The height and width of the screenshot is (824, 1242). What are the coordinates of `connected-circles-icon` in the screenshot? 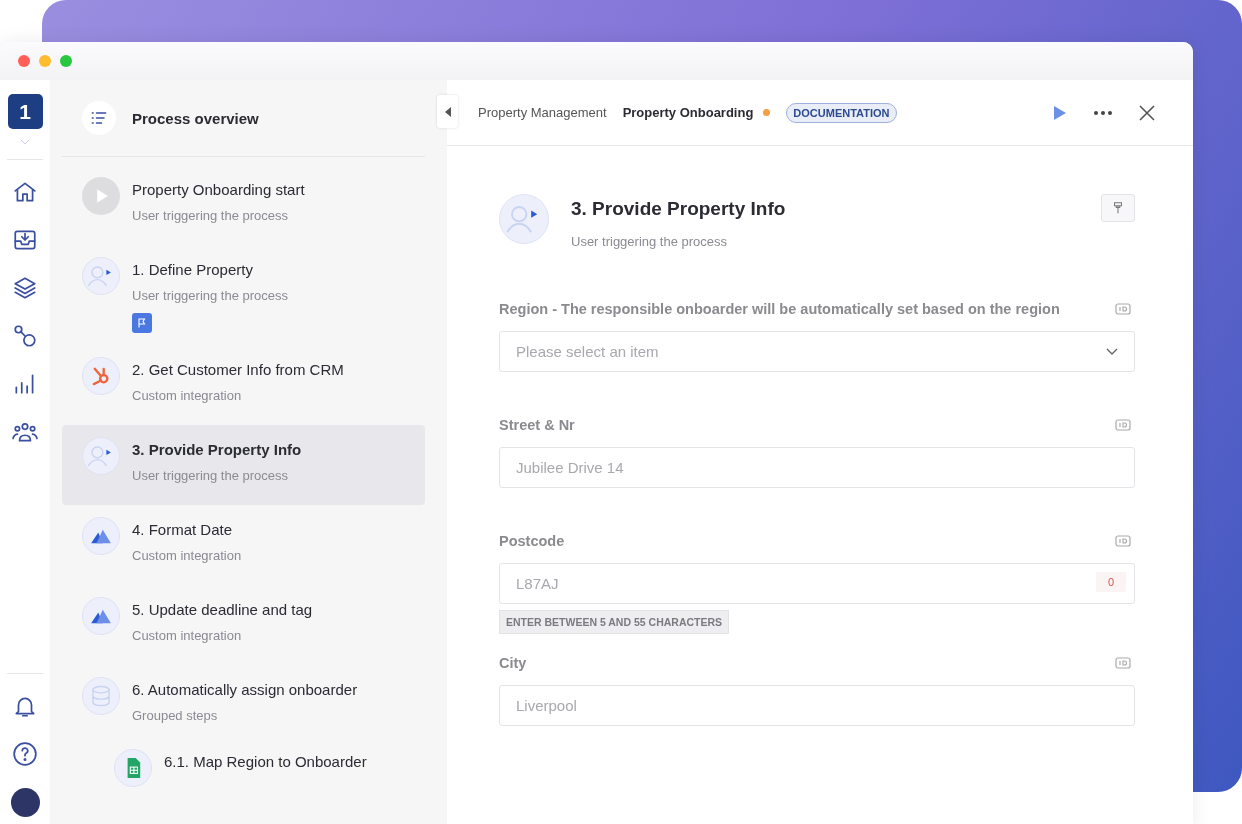 It's located at (25, 336).